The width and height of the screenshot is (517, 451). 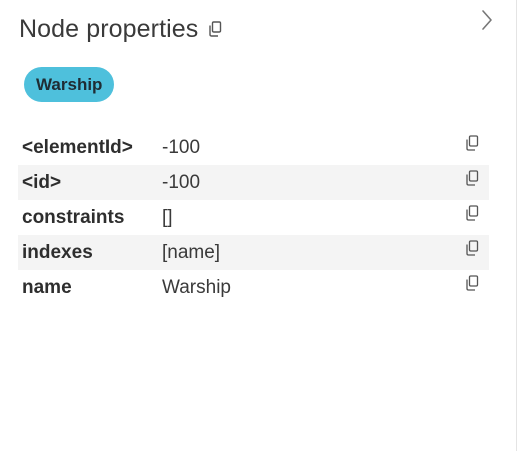 I want to click on label-chip-warship: Warship, so click(x=69, y=84).